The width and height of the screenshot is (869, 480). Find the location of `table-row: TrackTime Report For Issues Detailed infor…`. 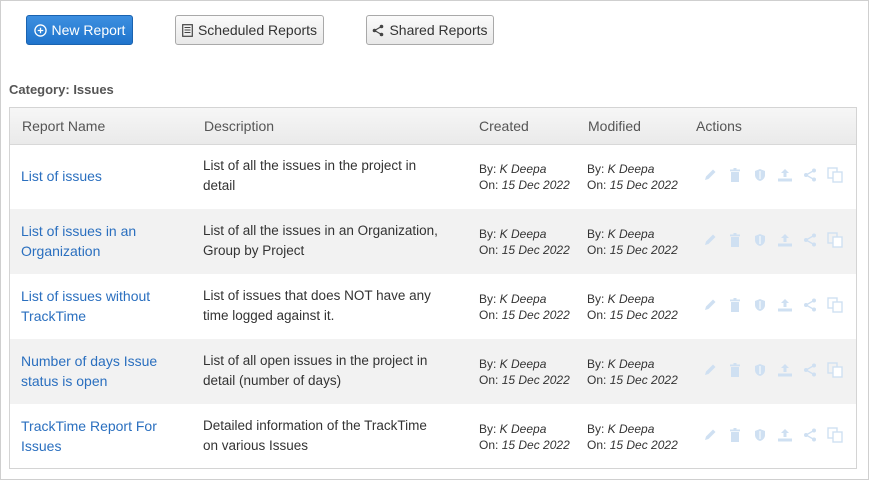

table-row: TrackTime Report For Issues Detailed infor… is located at coordinates (433, 436).